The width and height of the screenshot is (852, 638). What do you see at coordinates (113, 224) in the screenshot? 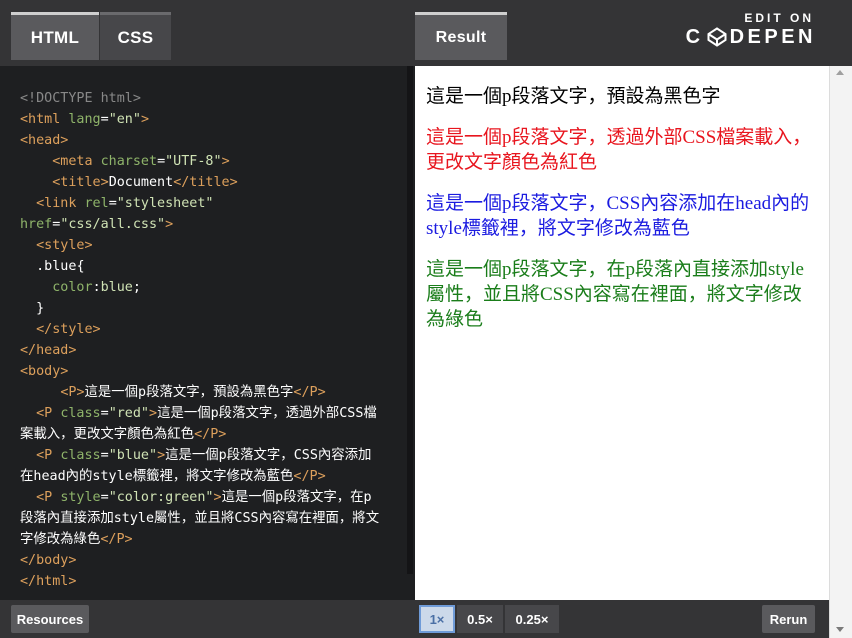
I see `code-token: "css/all.css"` at bounding box center [113, 224].